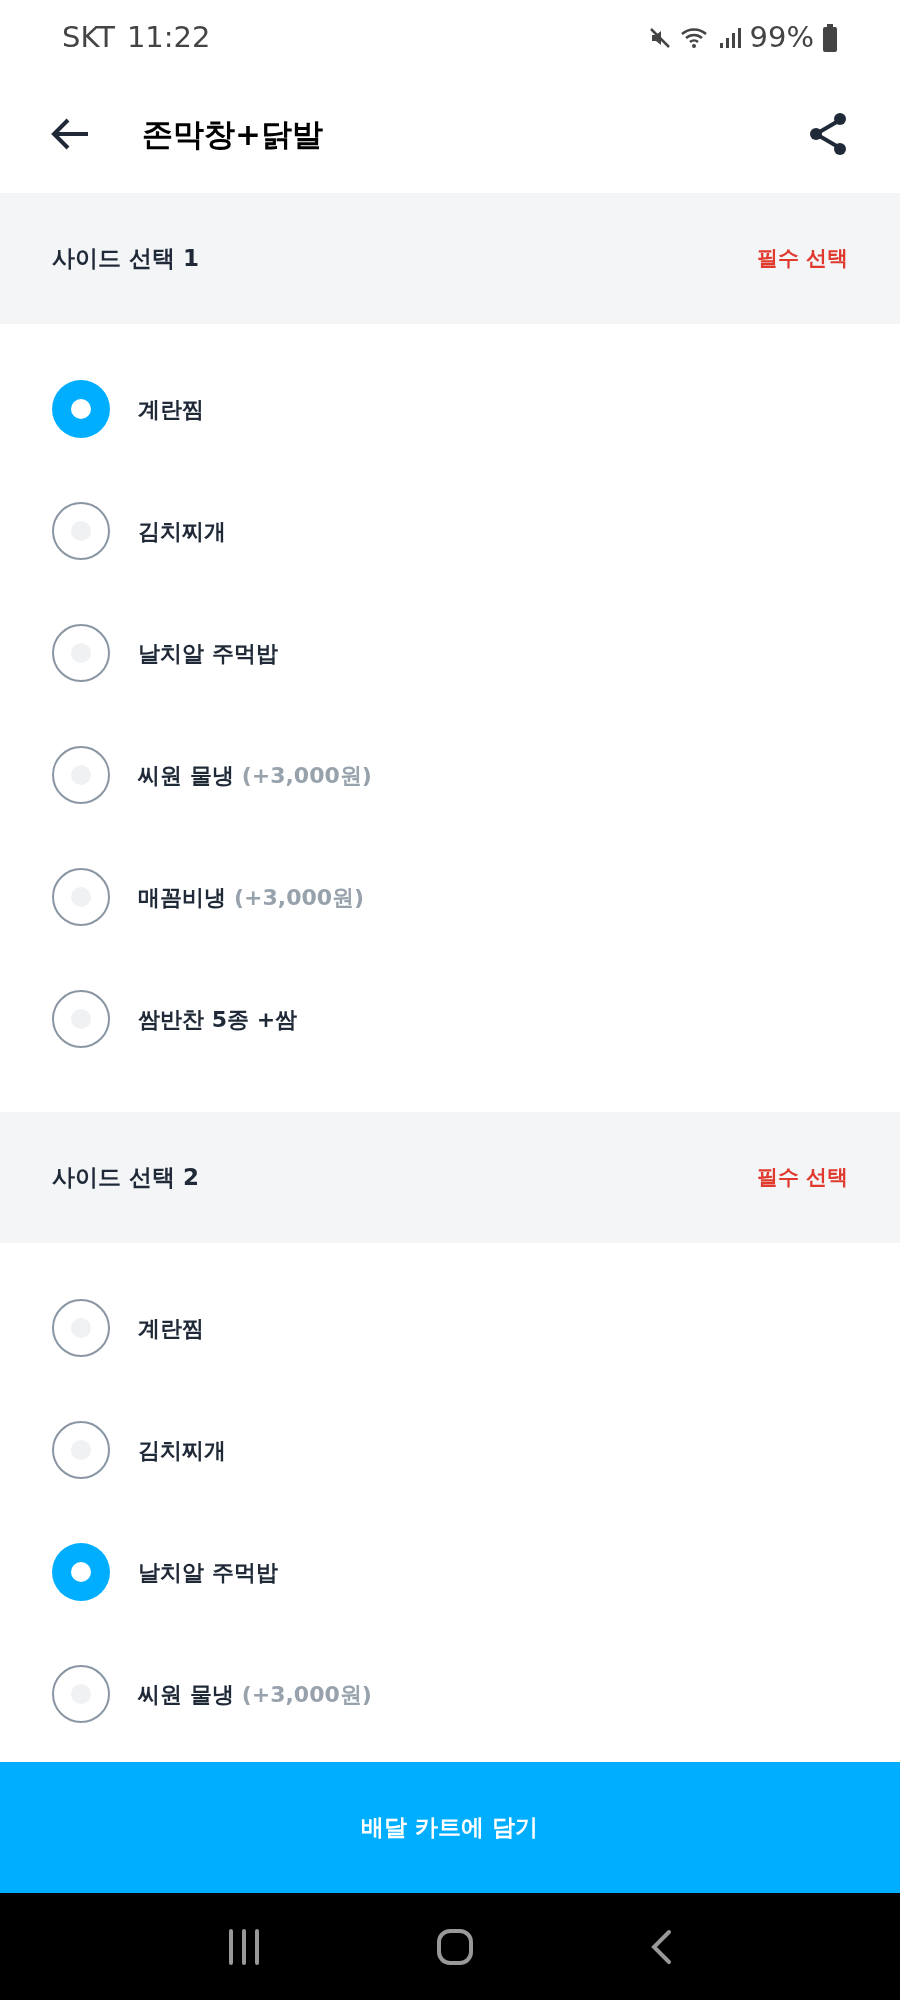 This screenshot has height=2000, width=900. Describe the element at coordinates (70, 134) in the screenshot. I see `back-icon` at that location.